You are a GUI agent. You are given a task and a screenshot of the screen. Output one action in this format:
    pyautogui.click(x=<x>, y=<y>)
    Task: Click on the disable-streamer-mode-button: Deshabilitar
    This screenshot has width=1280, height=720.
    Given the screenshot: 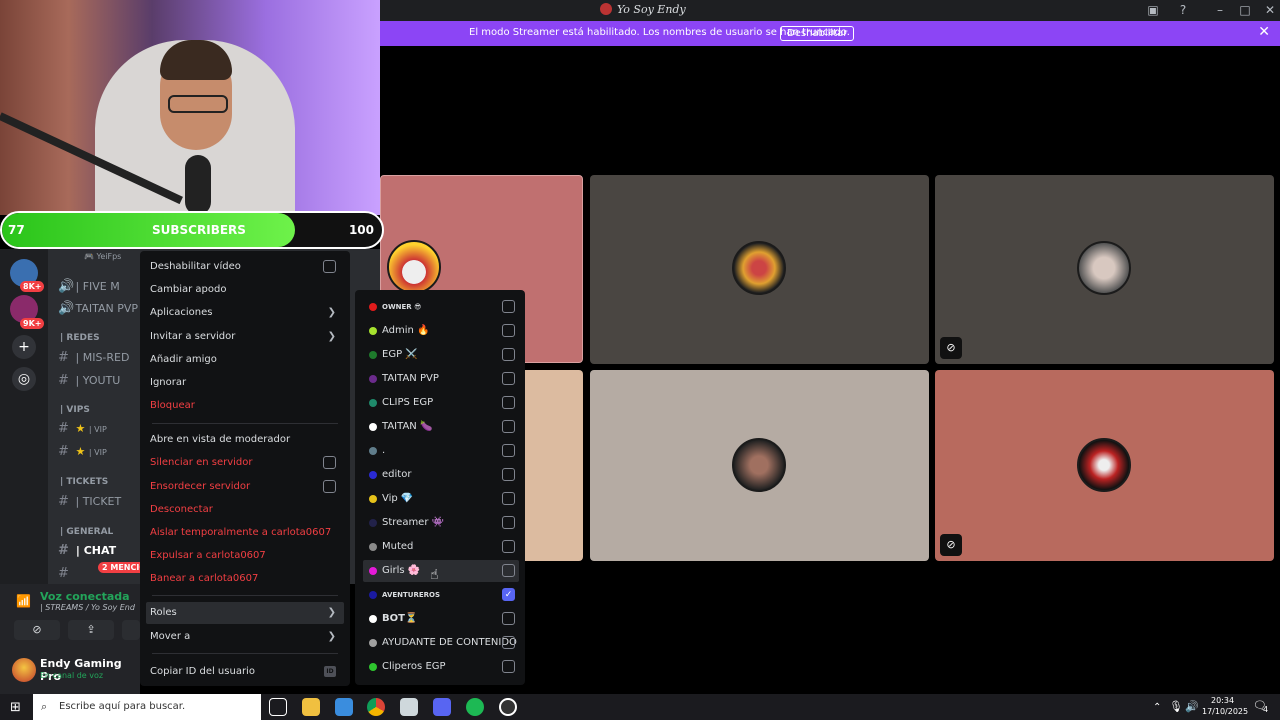 What is the action you would take?
    pyautogui.click(x=817, y=33)
    